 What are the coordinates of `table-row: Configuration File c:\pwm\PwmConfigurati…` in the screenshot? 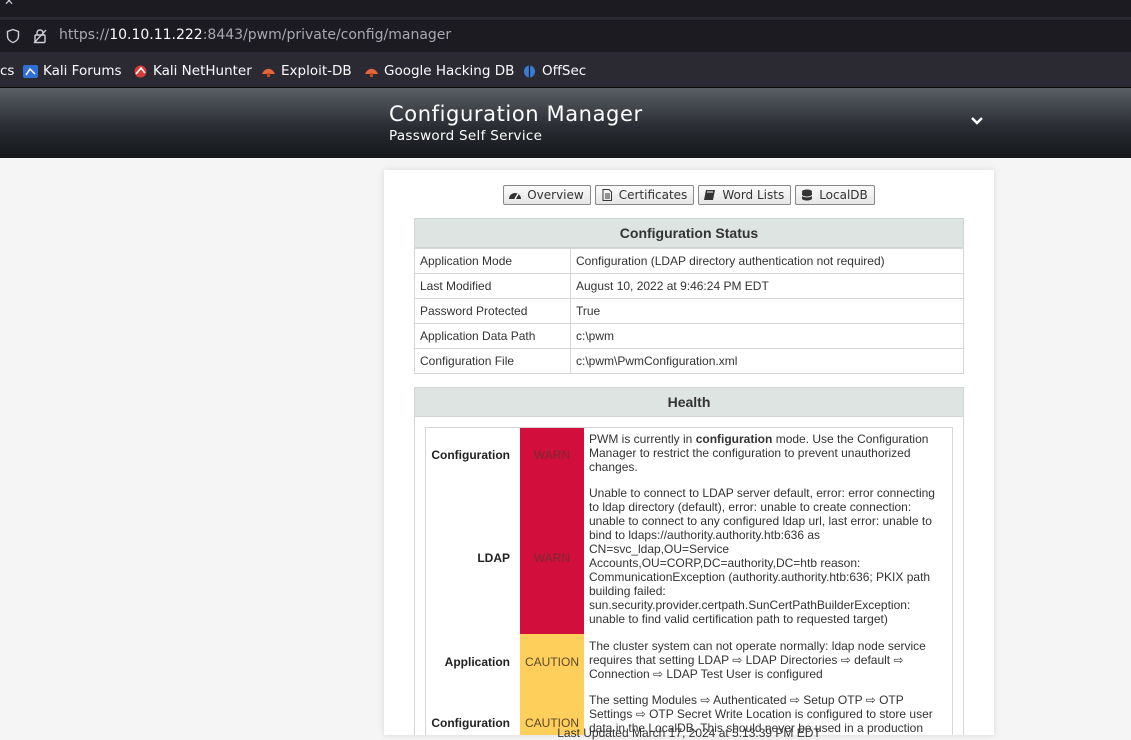 It's located at (689, 361).